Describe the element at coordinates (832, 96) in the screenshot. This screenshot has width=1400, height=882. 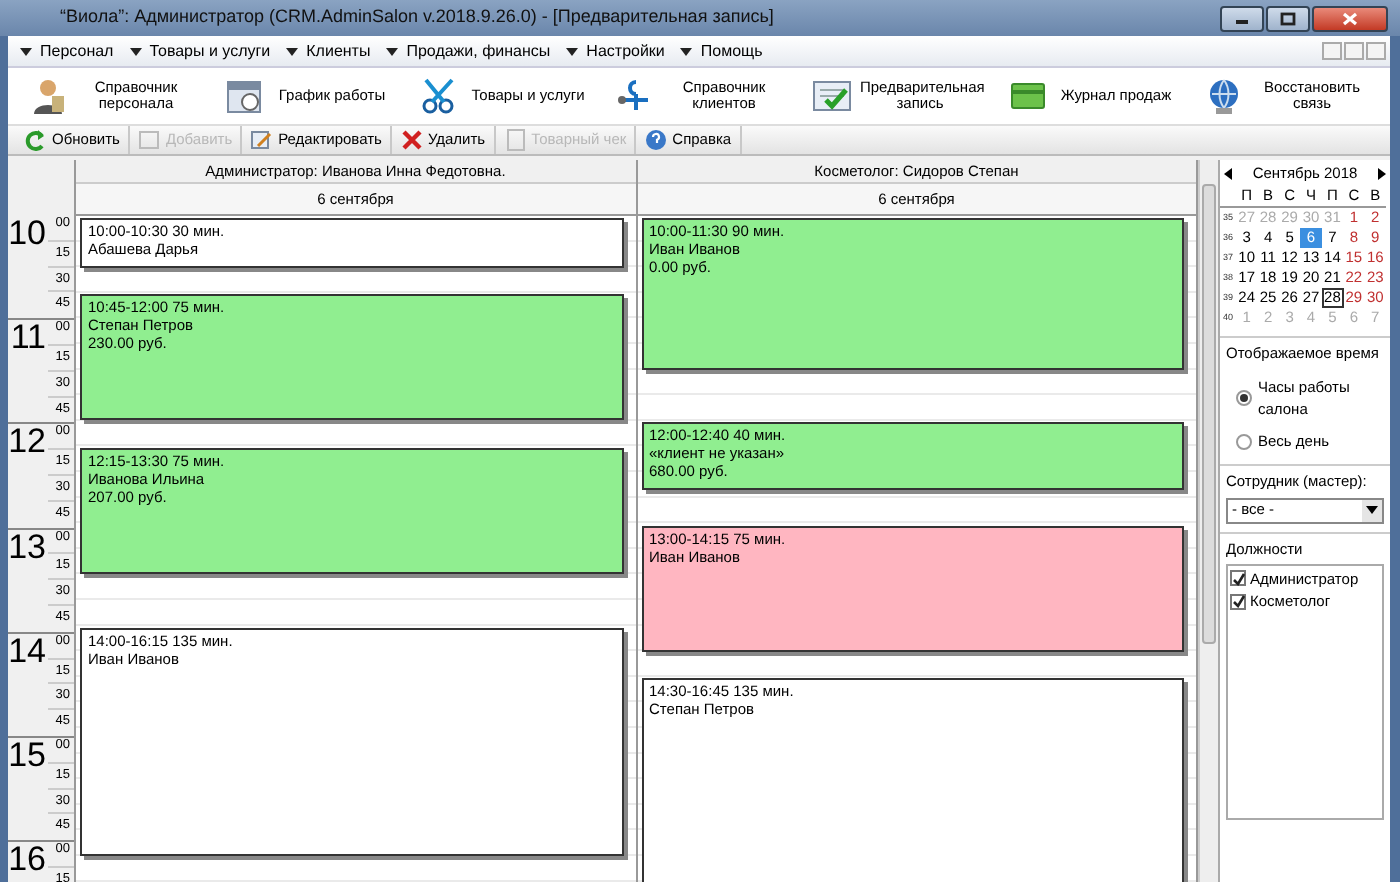
I see `checklist-icon` at that location.